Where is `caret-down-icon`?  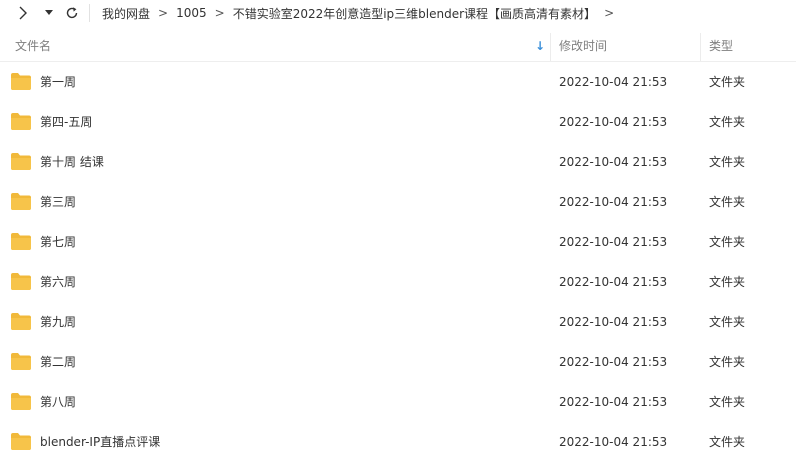
caret-down-icon is located at coordinates (49, 12).